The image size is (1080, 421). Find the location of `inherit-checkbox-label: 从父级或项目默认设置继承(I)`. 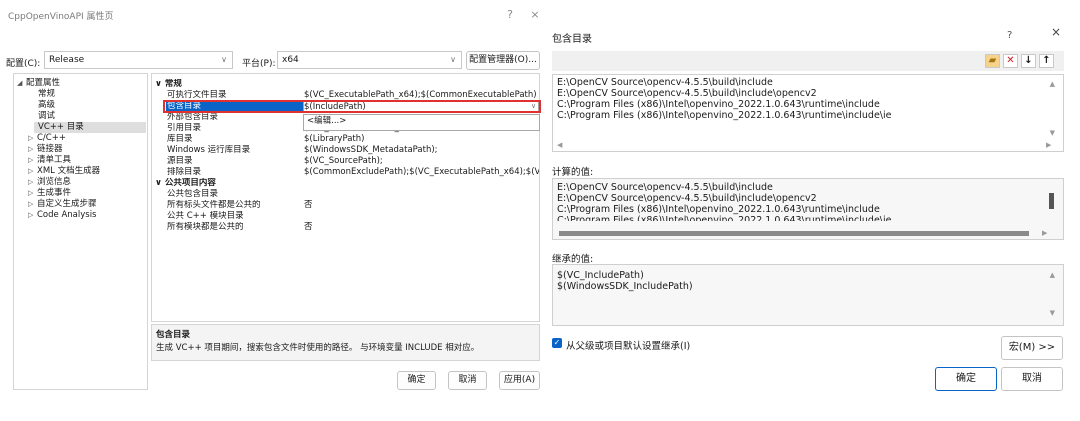

inherit-checkbox-label: 从父级或项目默认设置继承(I) is located at coordinates (628, 346).